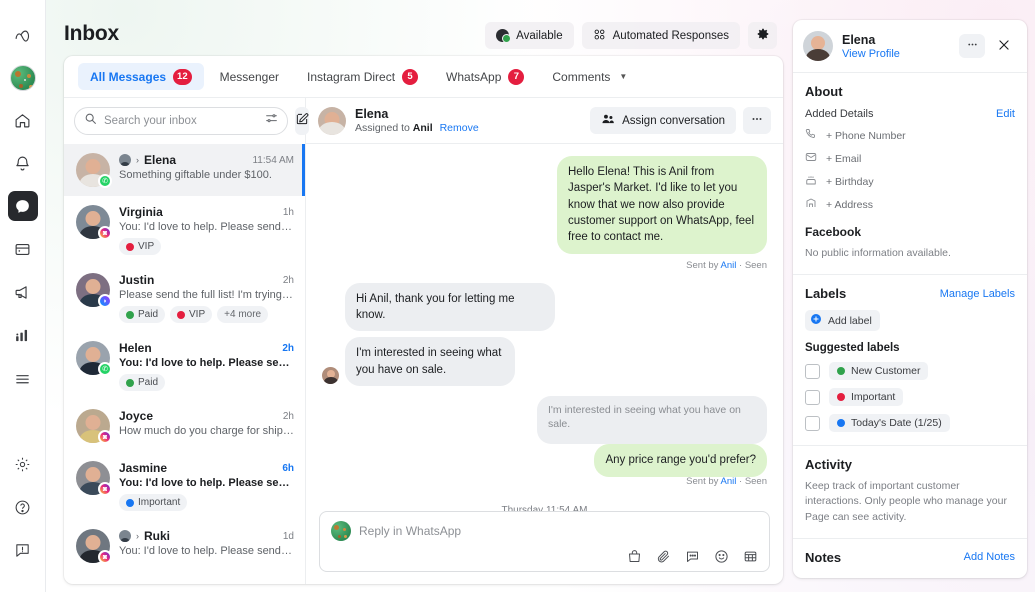 This screenshot has height=592, width=1035. I want to click on composer-placeholder: Reply in WhatsApp, so click(410, 531).